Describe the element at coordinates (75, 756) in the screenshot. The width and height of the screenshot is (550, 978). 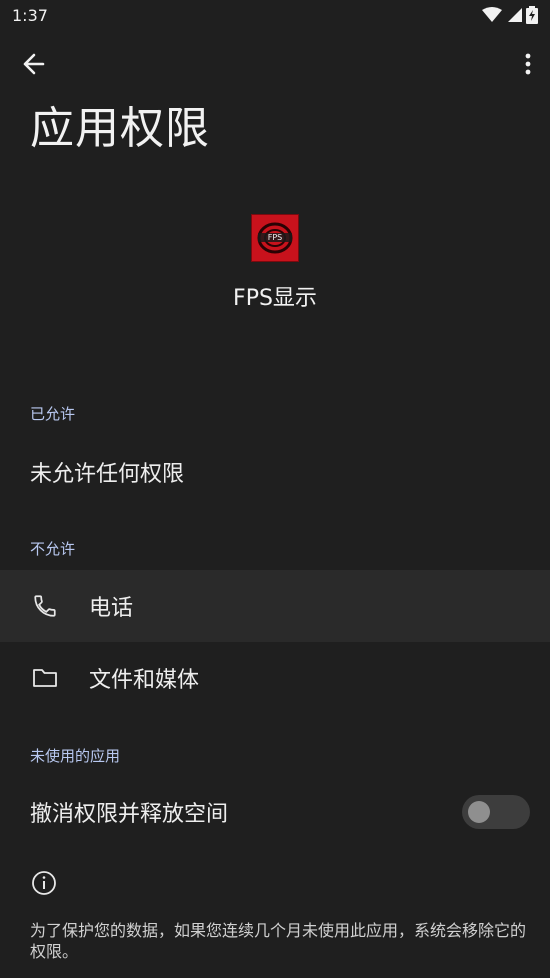
I see `unused-section-header: 未使用的应用` at that location.